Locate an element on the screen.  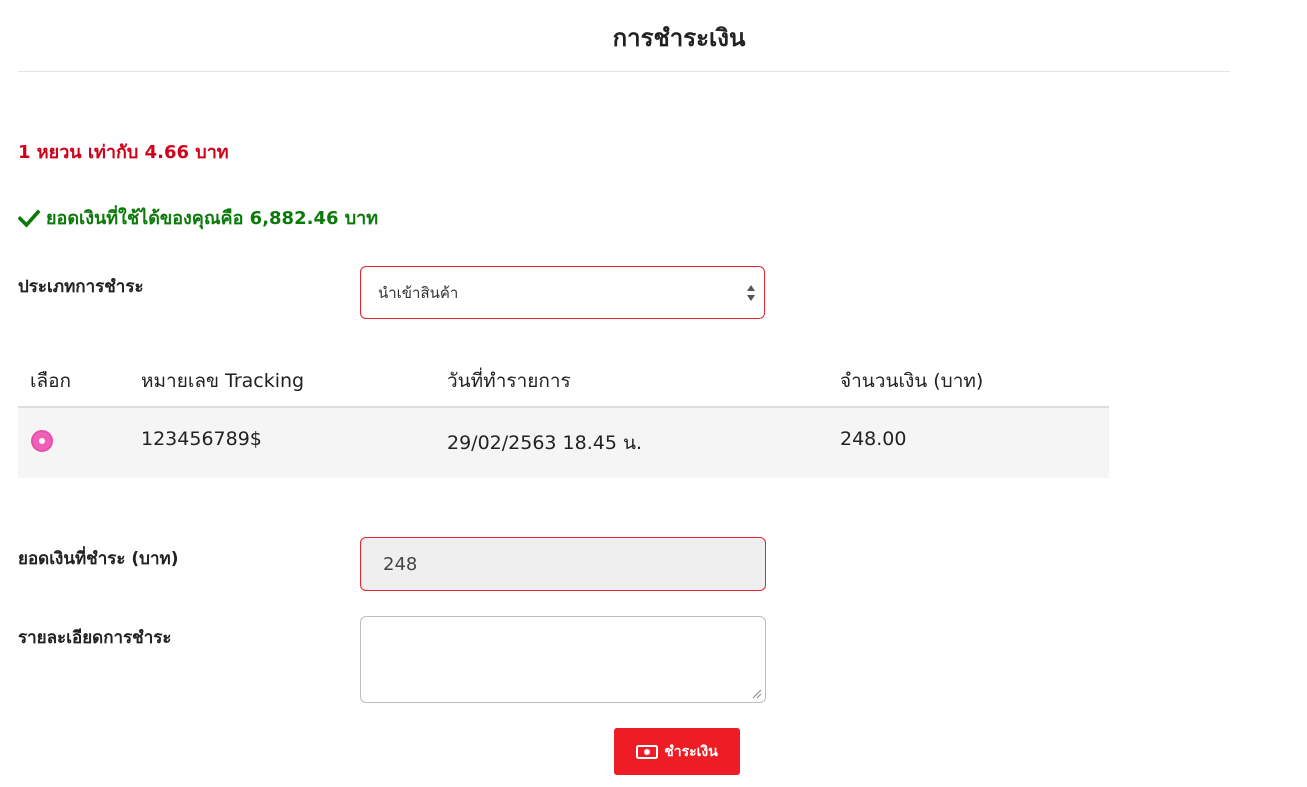
tracking-number-cell: 123456789$ is located at coordinates (201, 439).